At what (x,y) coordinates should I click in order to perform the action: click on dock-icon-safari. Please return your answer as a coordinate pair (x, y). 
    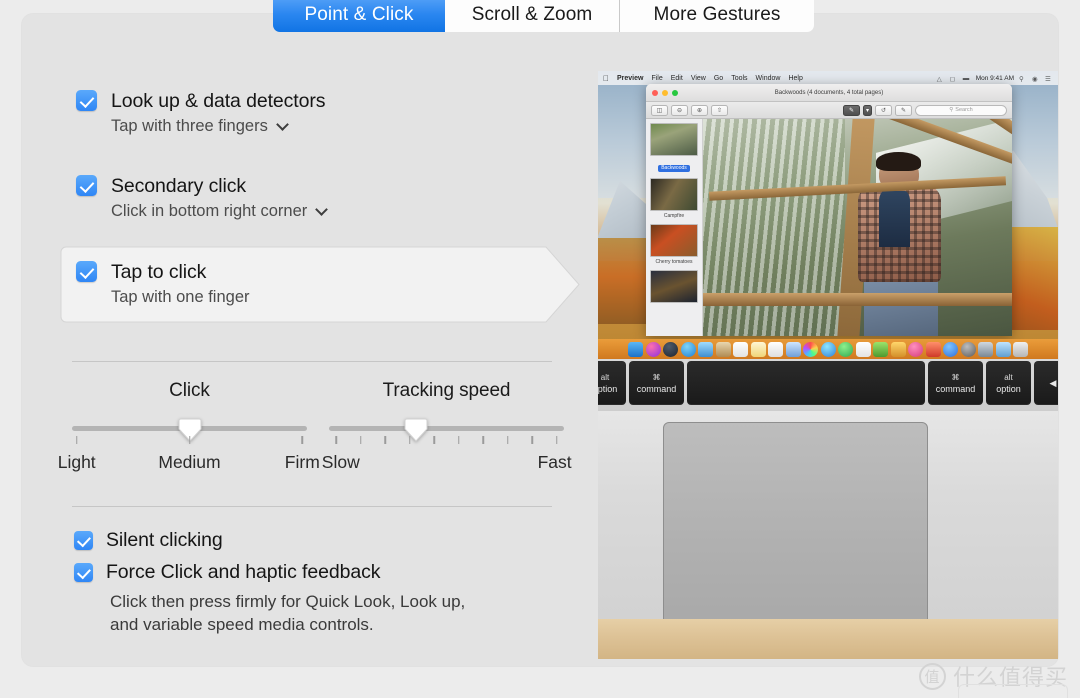
    Looking at the image, I should click on (688, 349).